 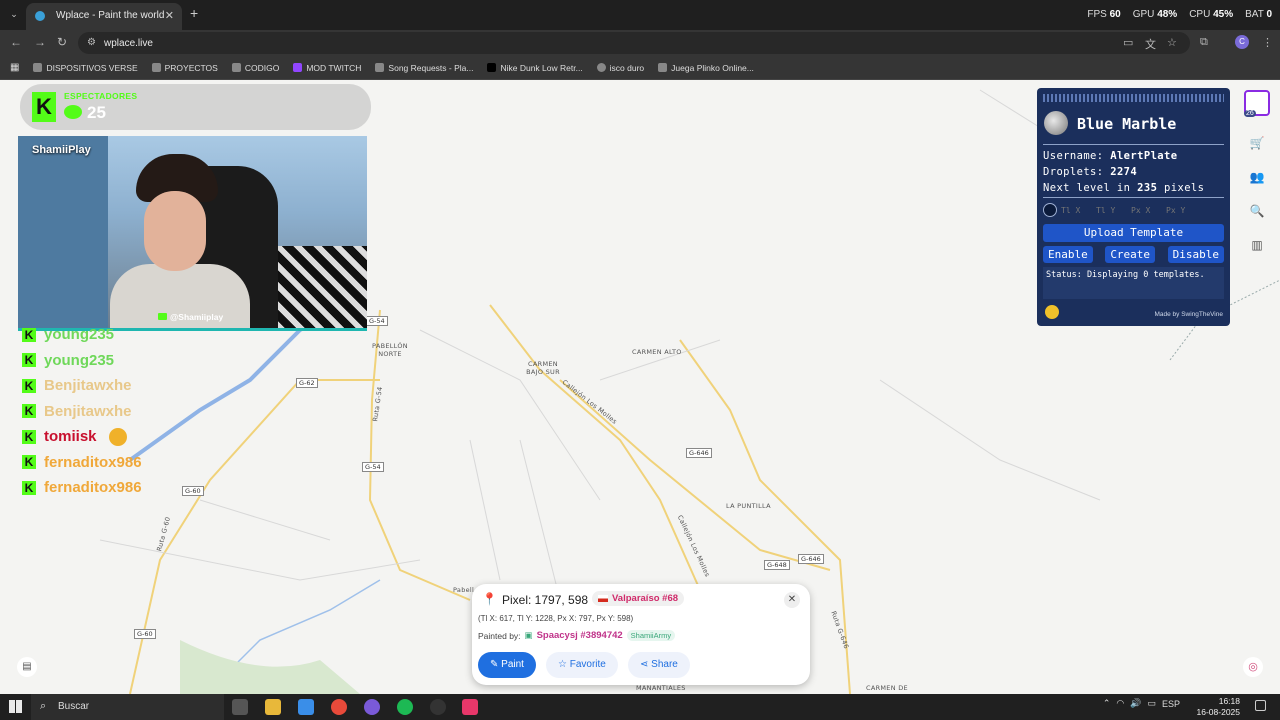 What do you see at coordinates (145, 634) in the screenshot?
I see `road-badge: G-60` at bounding box center [145, 634].